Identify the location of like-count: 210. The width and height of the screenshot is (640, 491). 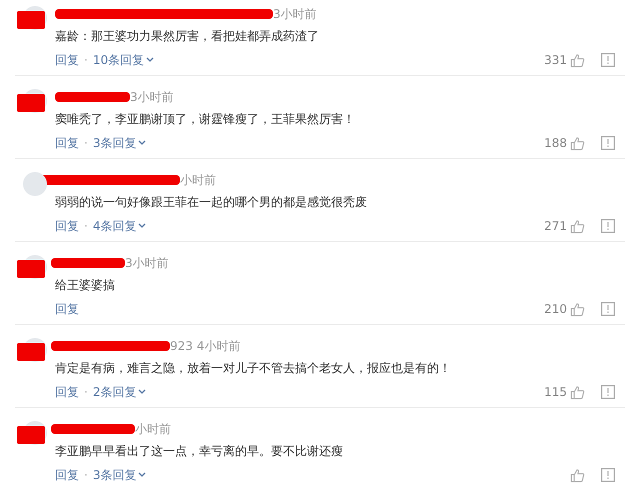
(555, 309).